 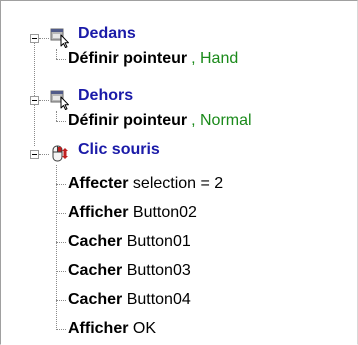 I want to click on collapse-toggle-clic-souris, so click(x=34, y=154).